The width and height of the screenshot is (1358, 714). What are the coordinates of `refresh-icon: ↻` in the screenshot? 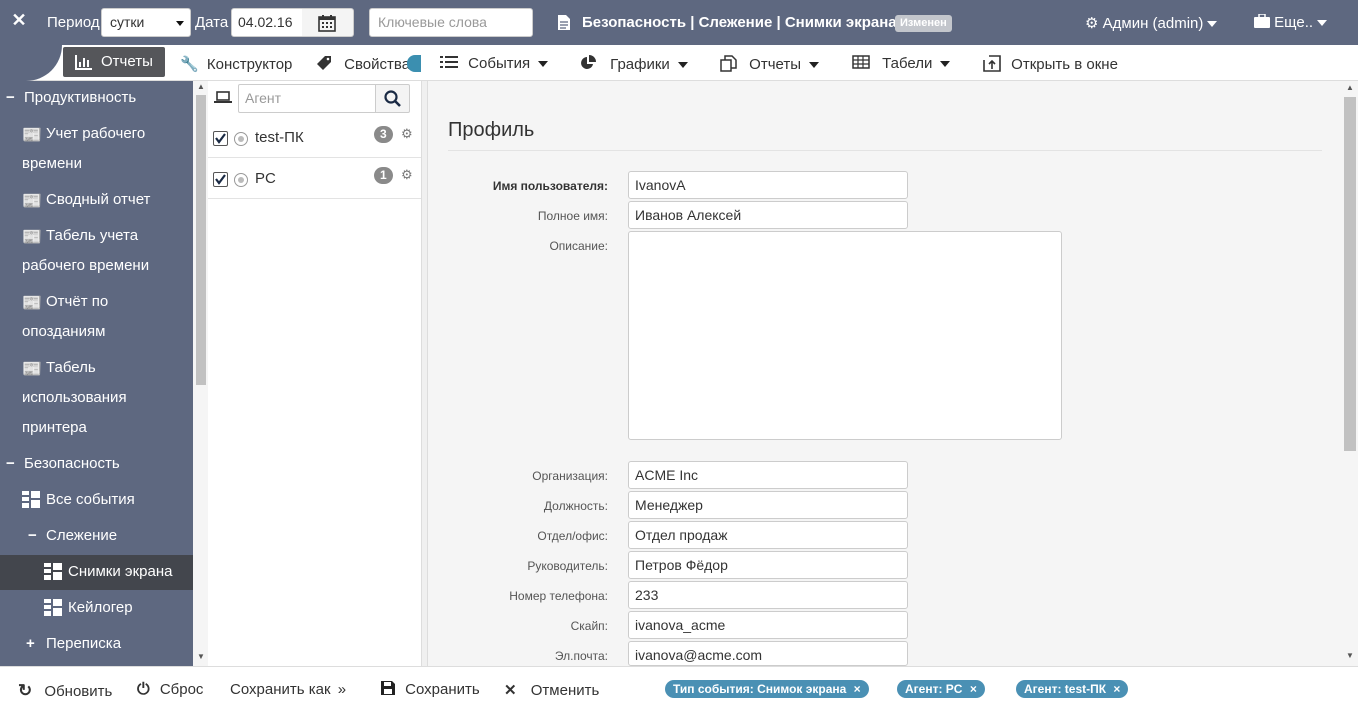 It's located at (25, 690).